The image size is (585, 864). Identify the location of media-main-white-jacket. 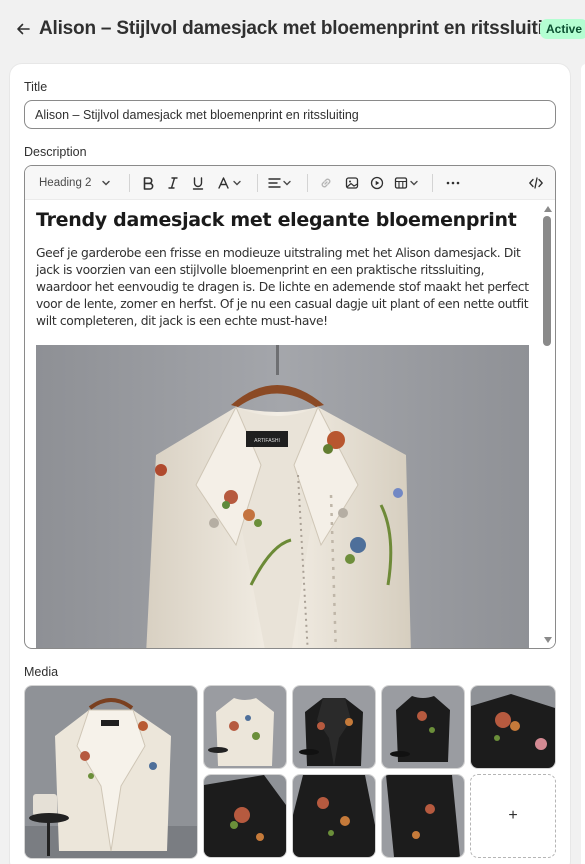
(111, 772).